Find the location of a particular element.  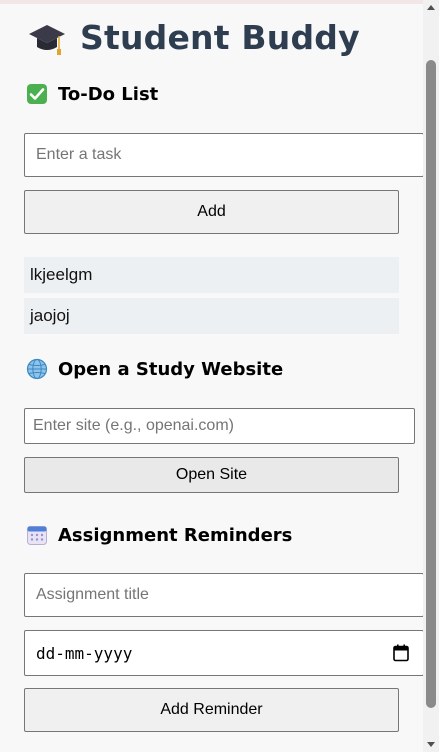

site-input-placeholder: Enter site (e.g., openai.com) is located at coordinates (133, 425).